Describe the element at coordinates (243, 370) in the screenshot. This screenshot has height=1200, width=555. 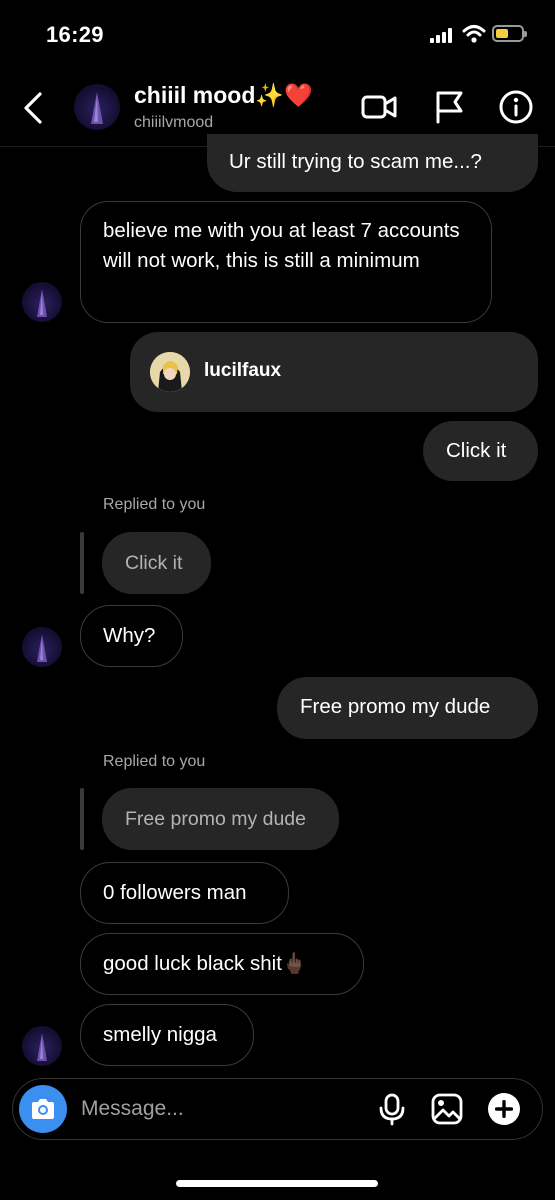
I see `shared-profile-username: lucilfaux` at that location.